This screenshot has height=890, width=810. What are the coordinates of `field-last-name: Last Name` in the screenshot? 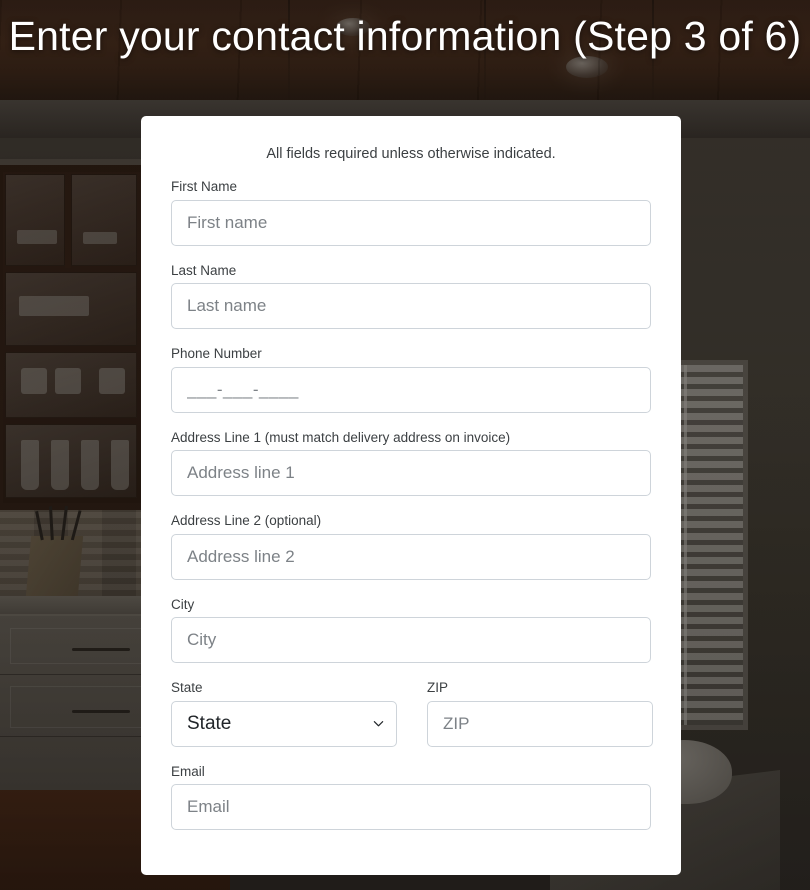 It's located at (411, 296).